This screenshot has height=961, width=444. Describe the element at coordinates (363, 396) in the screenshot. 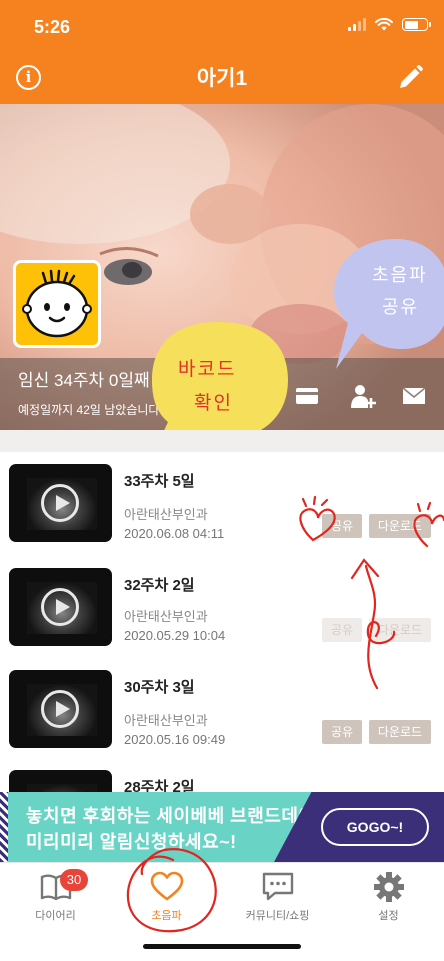

I see `add-user-icon` at that location.